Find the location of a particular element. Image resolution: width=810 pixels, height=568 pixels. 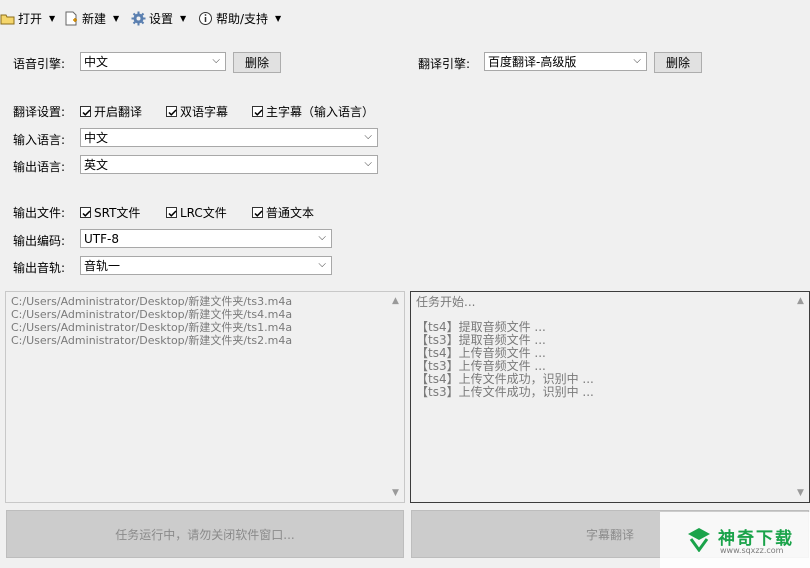

input-language-select: 中文 ⌵ is located at coordinates (229, 137).